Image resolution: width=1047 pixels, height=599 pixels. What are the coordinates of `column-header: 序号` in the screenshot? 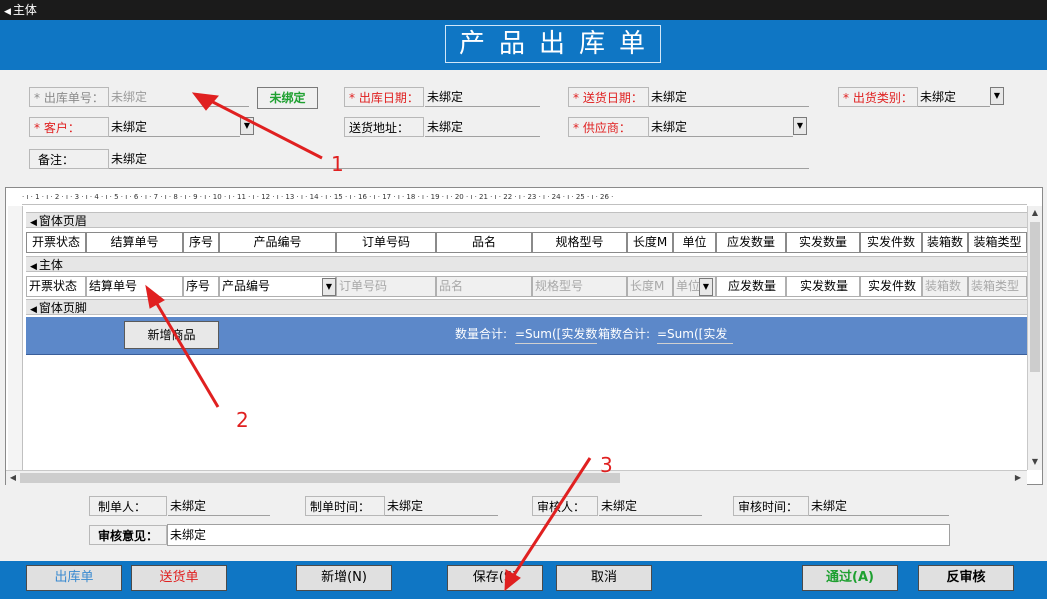 It's located at (201, 242).